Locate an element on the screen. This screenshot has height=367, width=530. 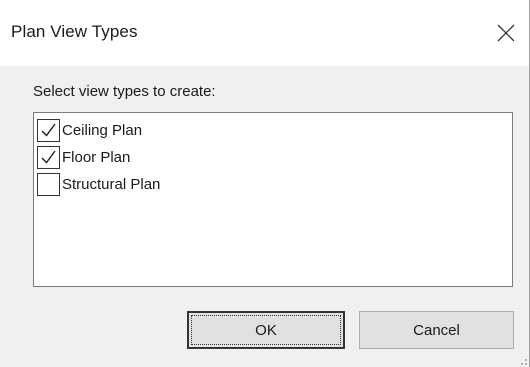
list-item-structural-plan: Structural Plan is located at coordinates (98, 184).